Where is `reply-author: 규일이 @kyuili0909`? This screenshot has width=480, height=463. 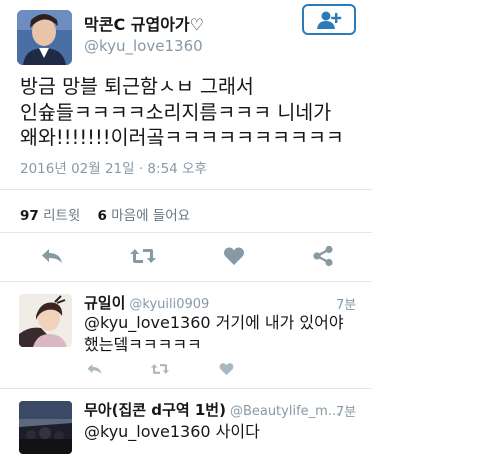
reply-author: 규일이 @kyuili0909 is located at coordinates (146, 302).